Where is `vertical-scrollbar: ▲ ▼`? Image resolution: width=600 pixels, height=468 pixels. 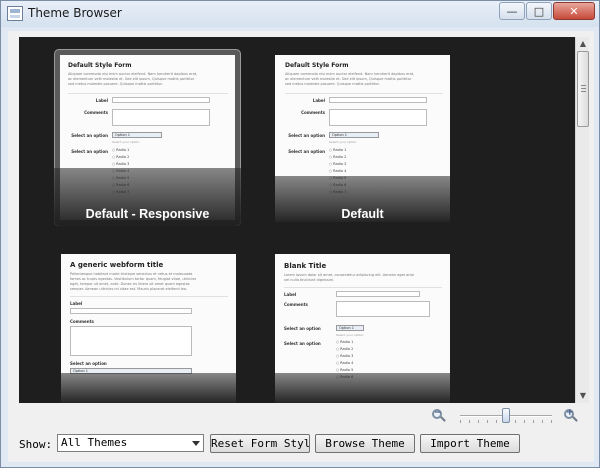 vertical-scrollbar: ▲ ▼ is located at coordinates (582, 220).